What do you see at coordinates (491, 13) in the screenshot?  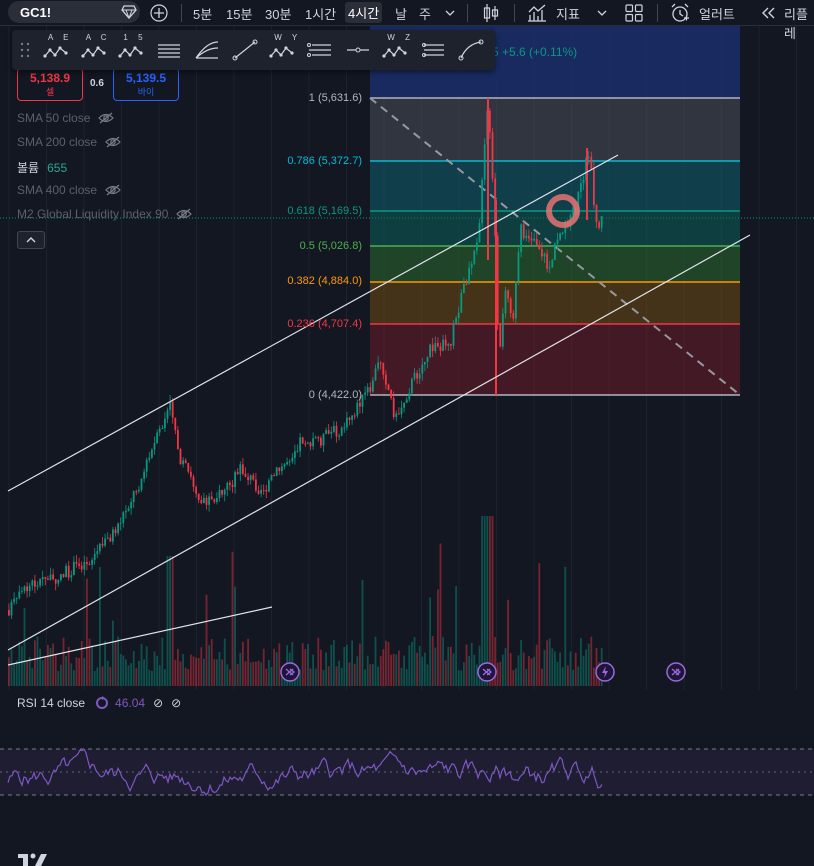 I see `chart-type-button` at bounding box center [491, 13].